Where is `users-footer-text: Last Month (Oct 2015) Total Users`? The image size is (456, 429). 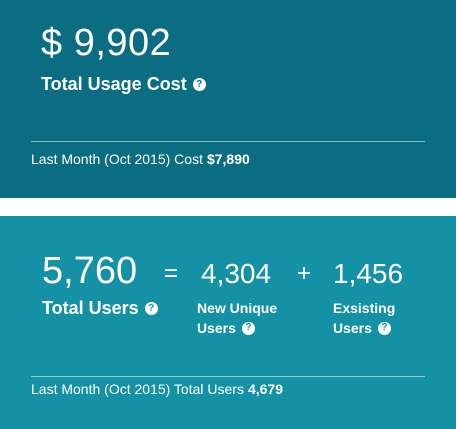 users-footer-text: Last Month (Oct 2015) Total Users is located at coordinates (137, 389).